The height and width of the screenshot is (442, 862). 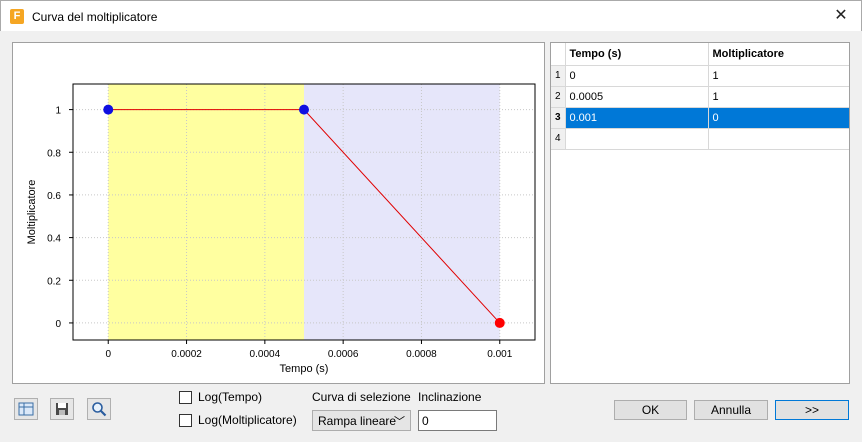 What do you see at coordinates (265, 354) in the screenshot?
I see `x-tick-label: 0.0004` at bounding box center [265, 354].